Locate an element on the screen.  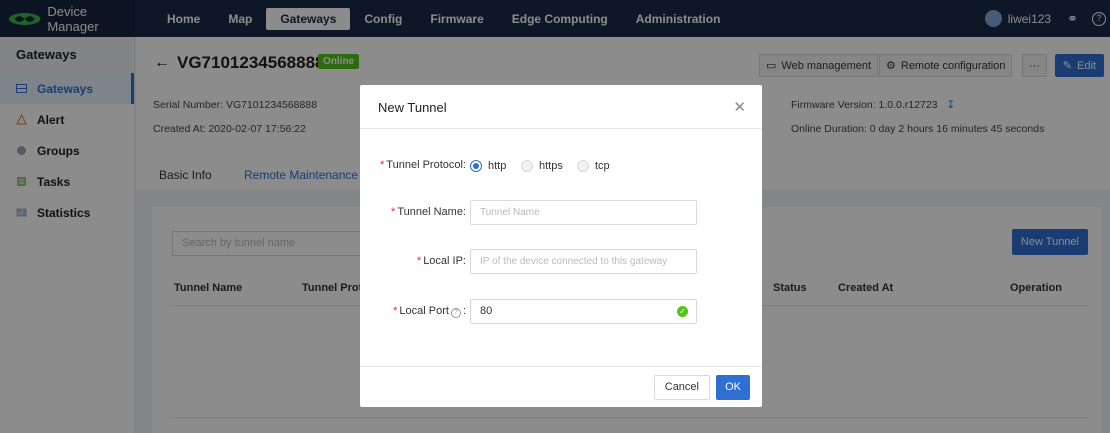
local-ip-label: * Local IP: is located at coordinates (422, 261).